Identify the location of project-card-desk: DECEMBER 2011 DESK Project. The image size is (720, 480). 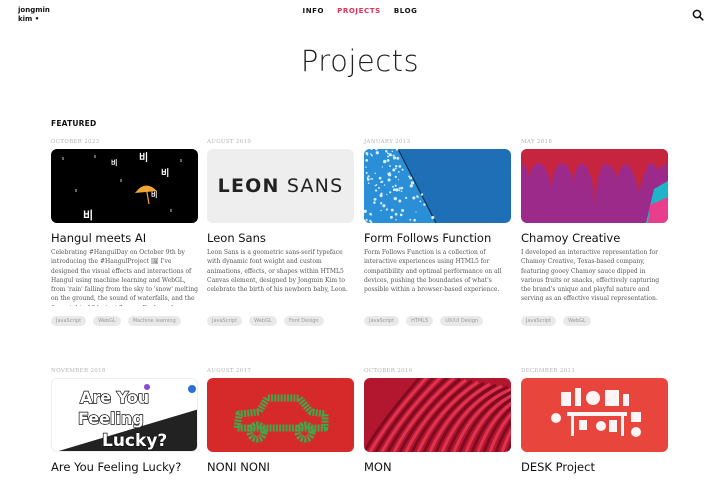
(594, 420).